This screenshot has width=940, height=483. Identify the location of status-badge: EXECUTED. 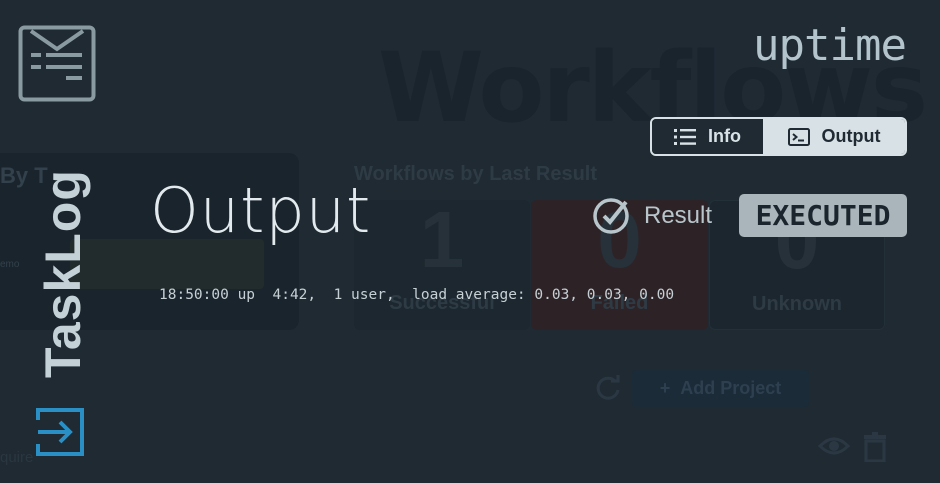
(823, 215).